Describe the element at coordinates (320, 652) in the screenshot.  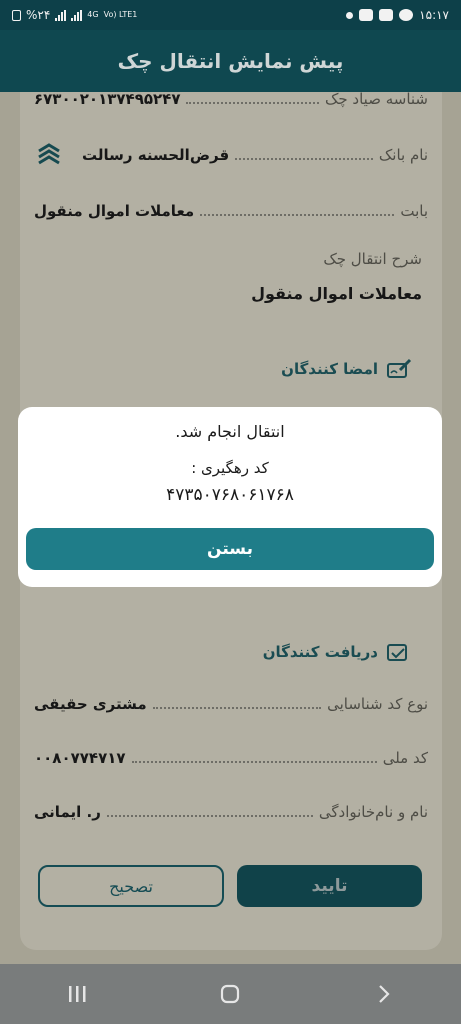
I see `receivers-title: دریافت کنندگان` at that location.